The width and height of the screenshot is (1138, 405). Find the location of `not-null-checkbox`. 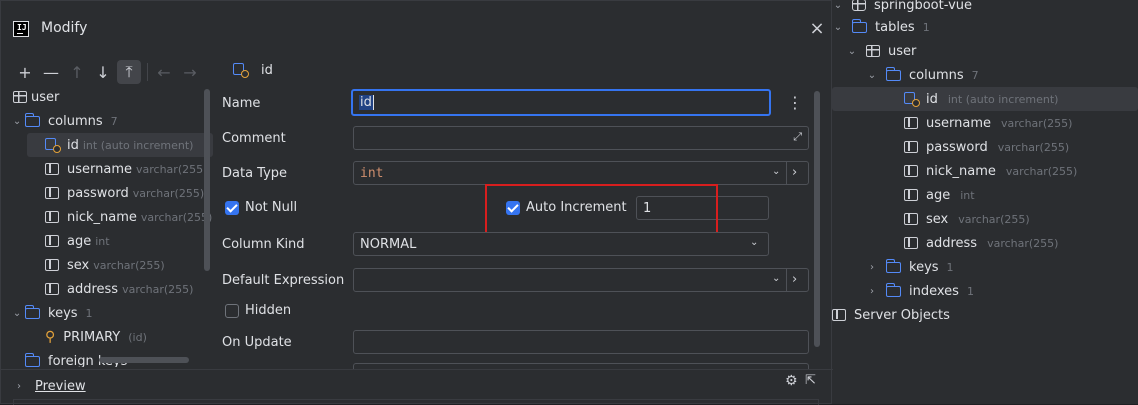

not-null-checkbox is located at coordinates (232, 208).